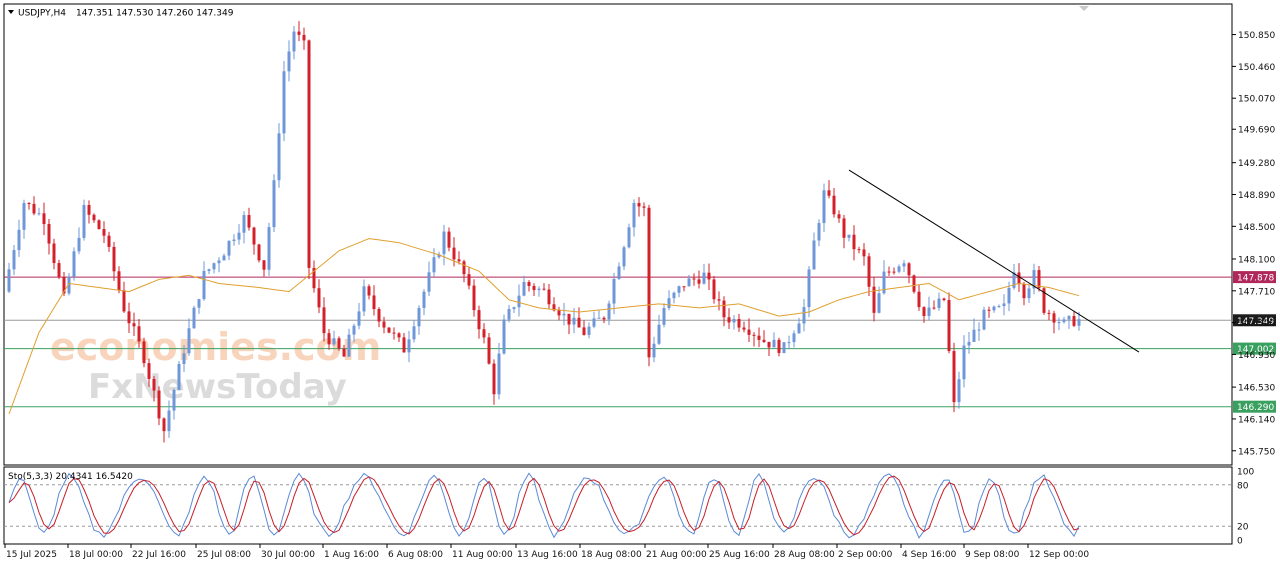  Describe the element at coordinates (1256, 324) in the screenshot. I see `y-tick-label: 147.320` at that location.